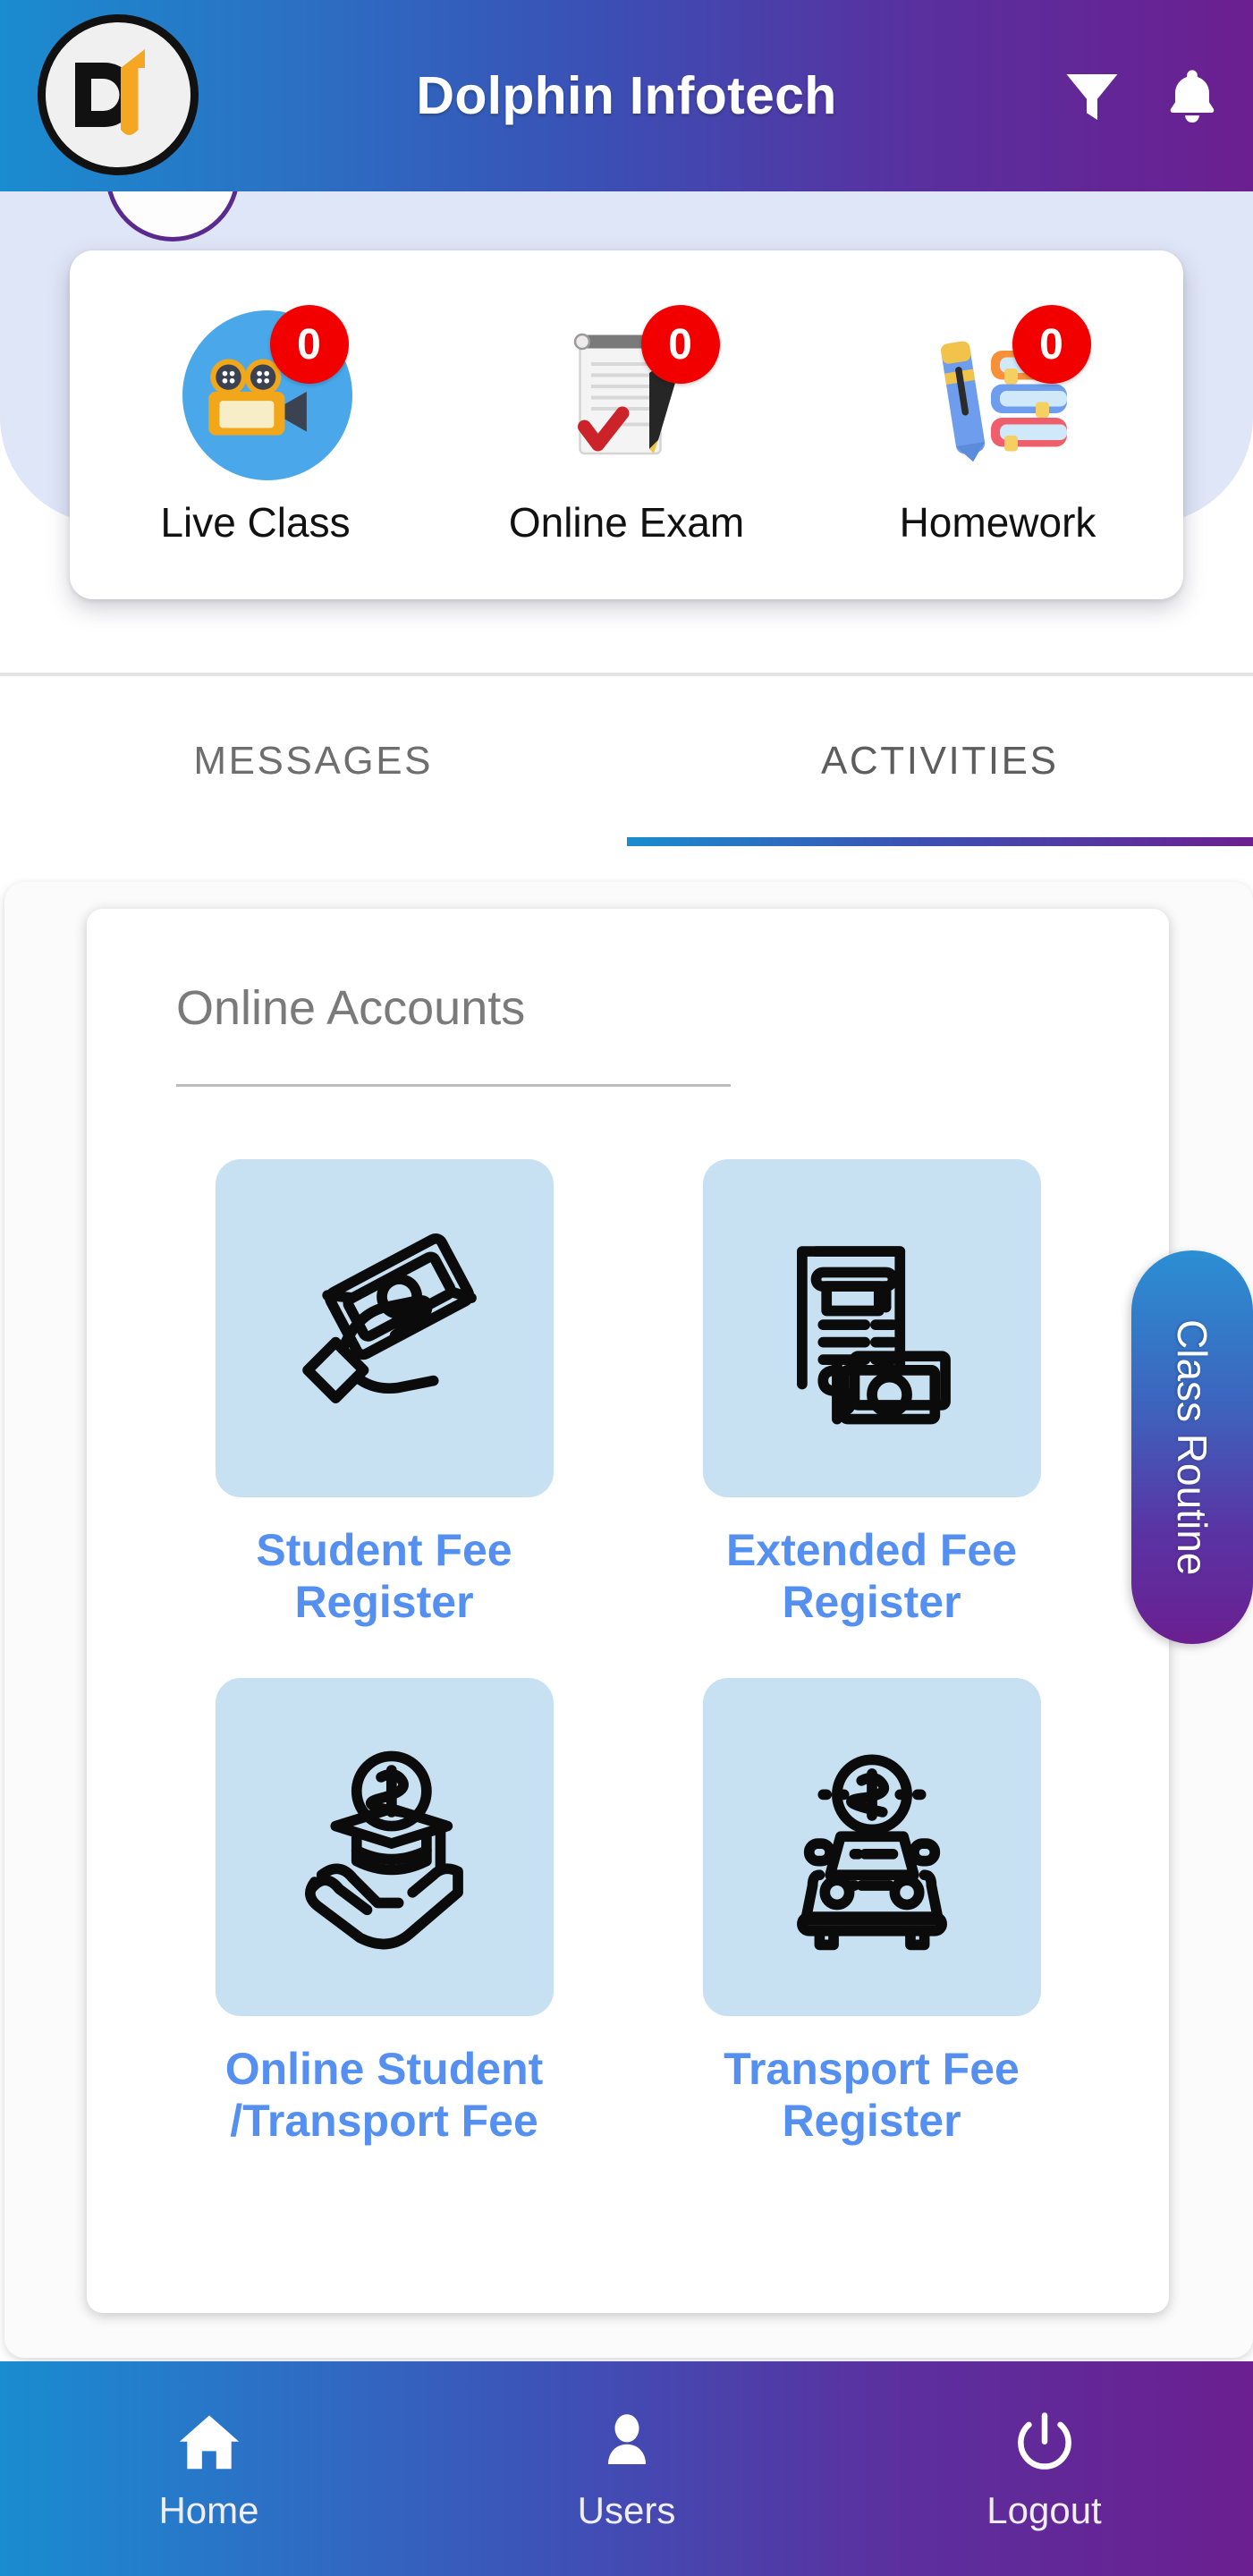 The image size is (1253, 2576). Describe the element at coordinates (627, 2442) in the screenshot. I see `user-icon` at that location.